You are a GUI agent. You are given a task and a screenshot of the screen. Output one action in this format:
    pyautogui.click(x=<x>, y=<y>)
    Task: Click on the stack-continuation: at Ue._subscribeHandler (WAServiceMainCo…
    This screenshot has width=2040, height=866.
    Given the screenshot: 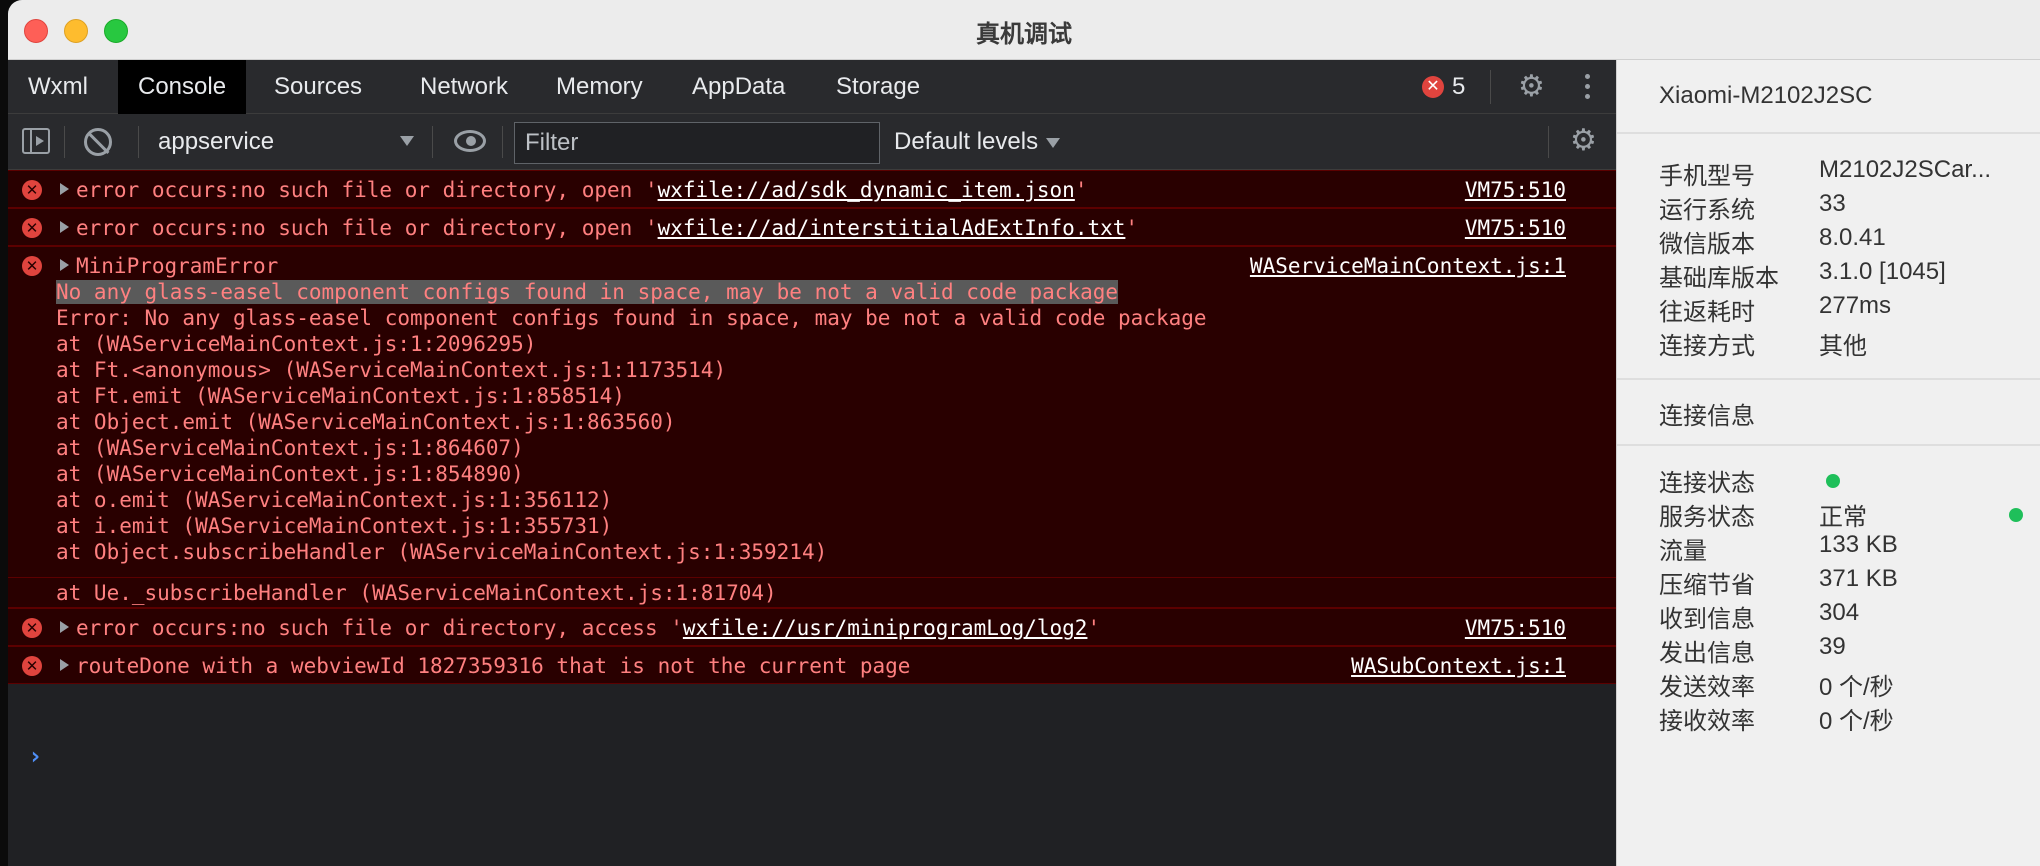 What is the action you would take?
    pyautogui.click(x=812, y=593)
    